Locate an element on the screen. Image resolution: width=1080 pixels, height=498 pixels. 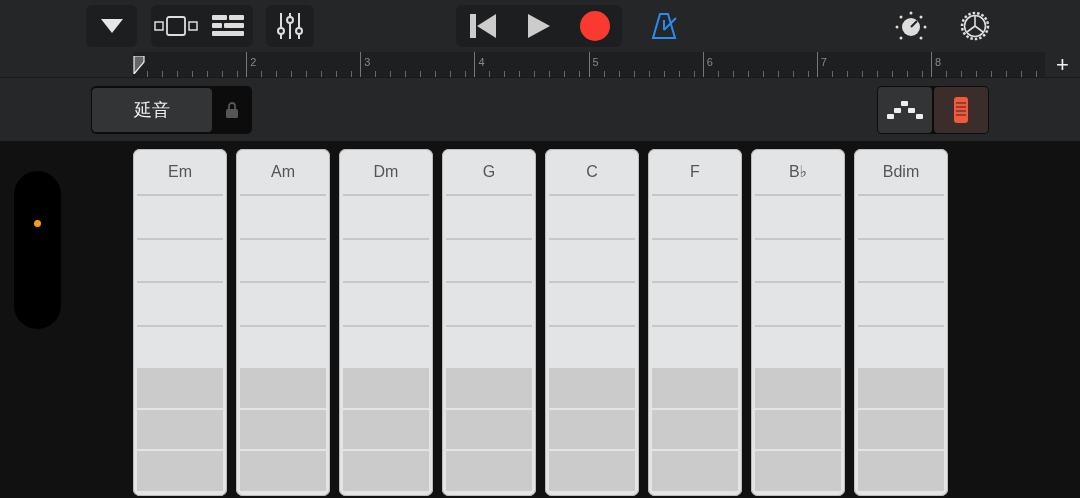
chord-label: F is located at coordinates (695, 172).